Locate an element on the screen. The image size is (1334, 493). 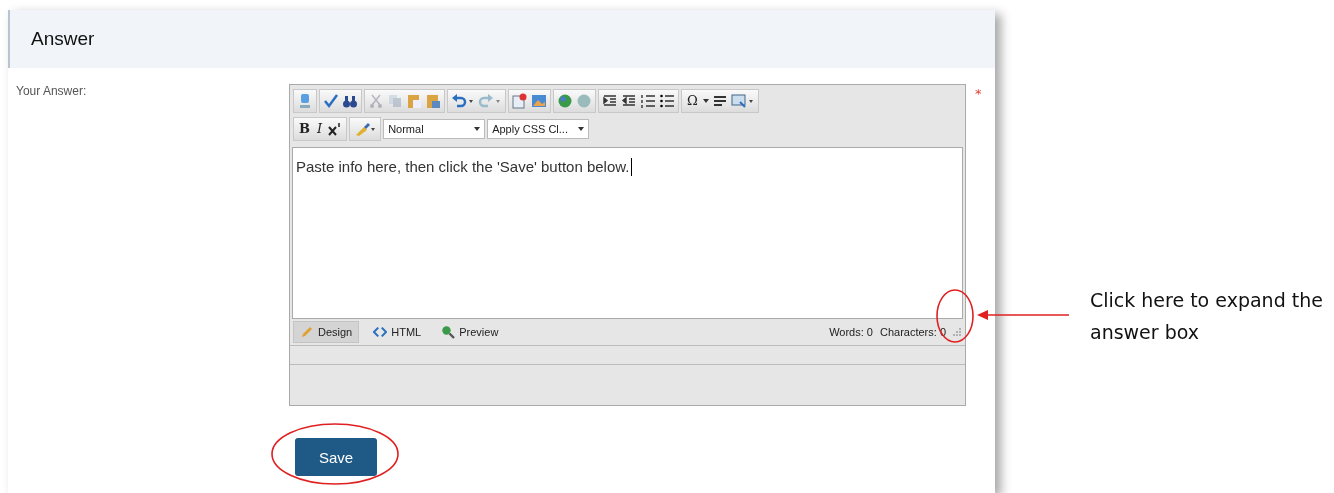
outdent-icon is located at coordinates (629, 101).